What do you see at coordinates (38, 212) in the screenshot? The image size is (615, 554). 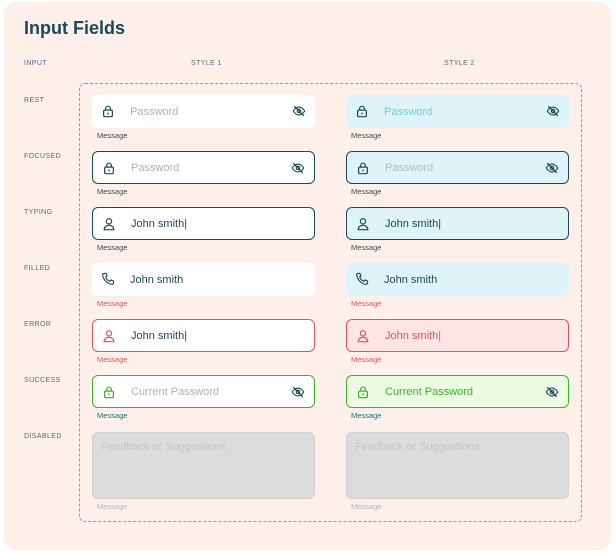 I see `row-label-typing: TYPING` at bounding box center [38, 212].